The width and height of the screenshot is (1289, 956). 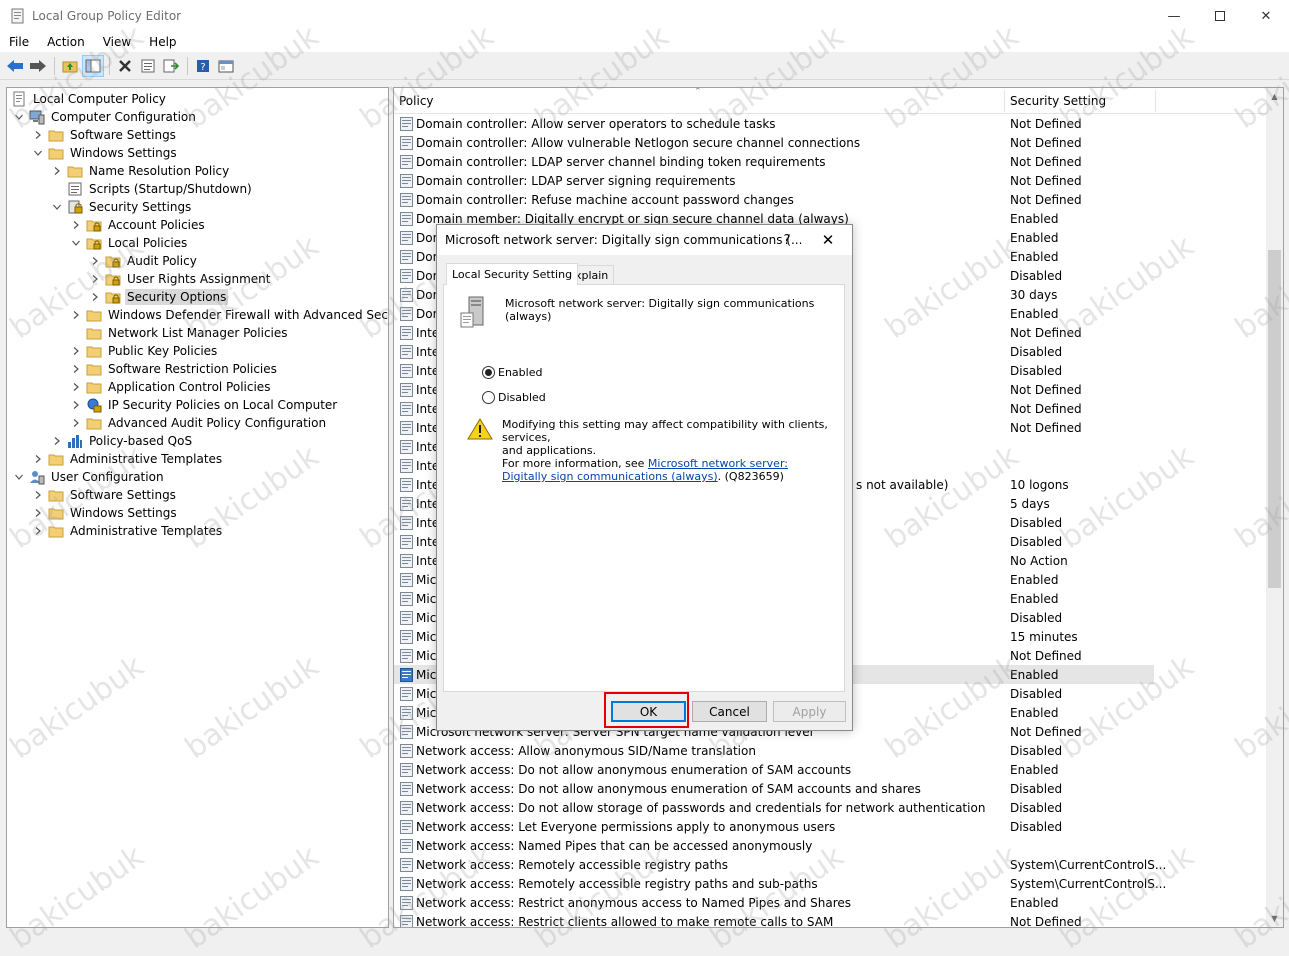 I want to click on close-button: ✕, so click(x=1266, y=16).